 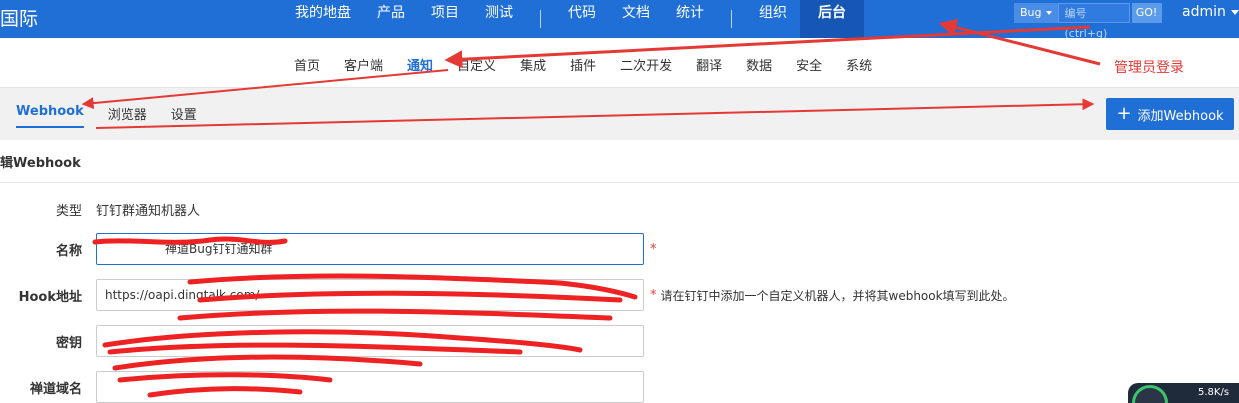 What do you see at coordinates (837, 295) in the screenshot?
I see `hook-hint: 请在钉钉中添加一个自定义机器人，并将其webhook填写到此处。` at bounding box center [837, 295].